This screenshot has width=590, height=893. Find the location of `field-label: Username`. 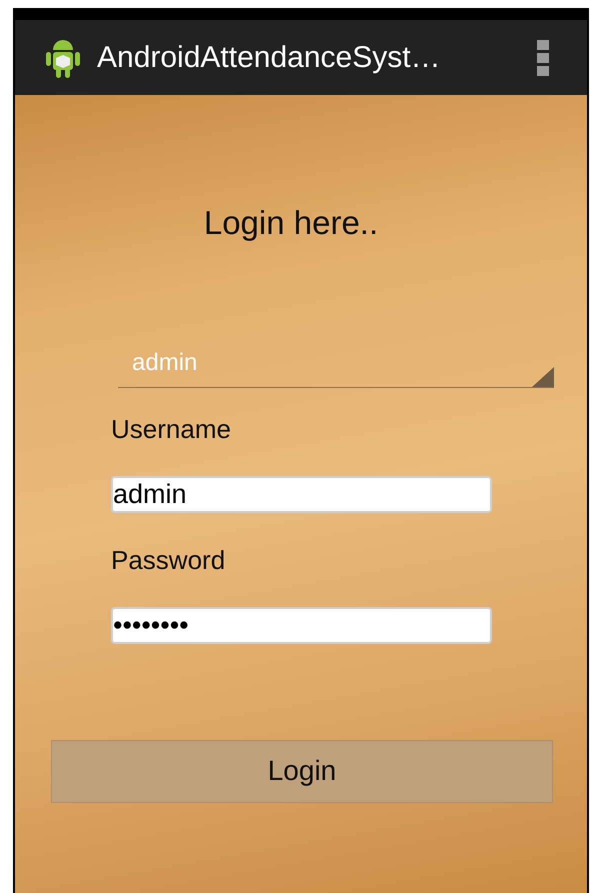

field-label: Username is located at coordinates (171, 429).